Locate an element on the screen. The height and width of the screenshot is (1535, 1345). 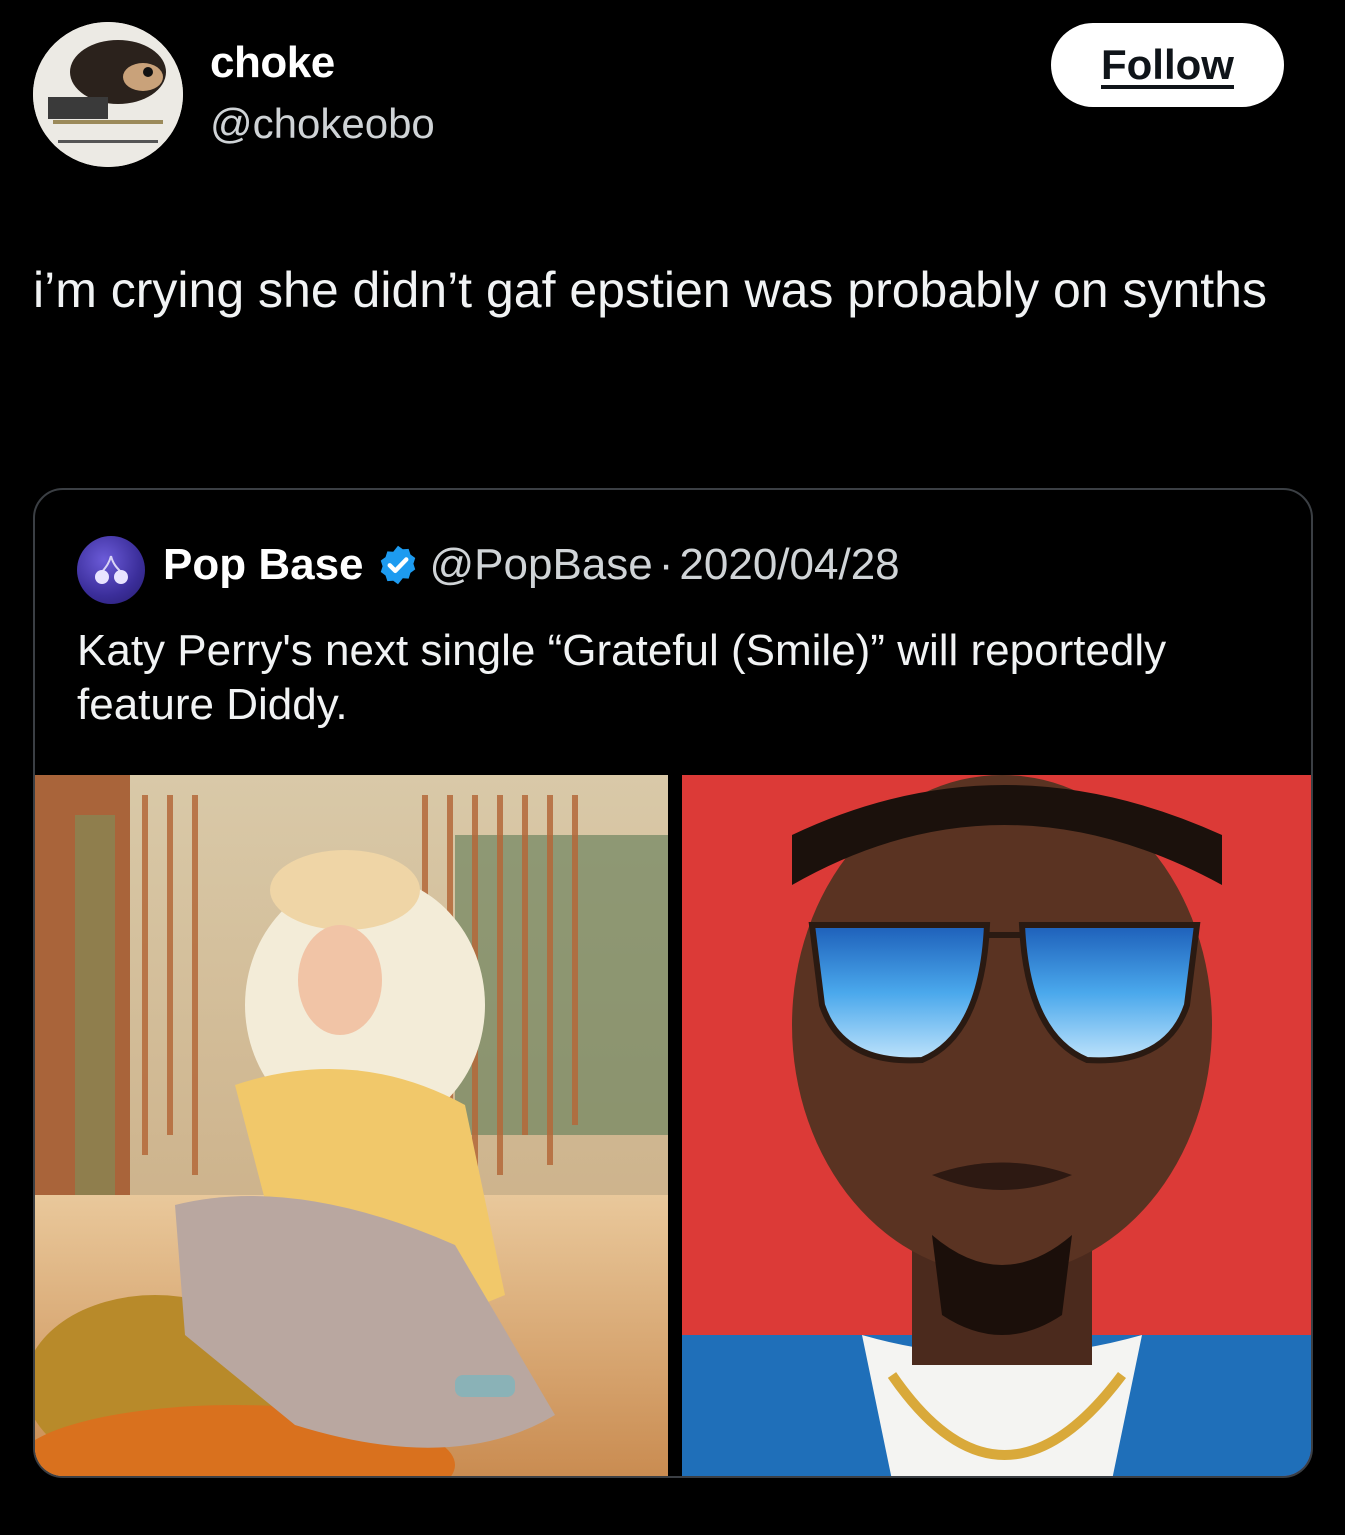
quoted-header: Pop Base @PopBase · 2020/04/28 is located at coordinates (531, 565).